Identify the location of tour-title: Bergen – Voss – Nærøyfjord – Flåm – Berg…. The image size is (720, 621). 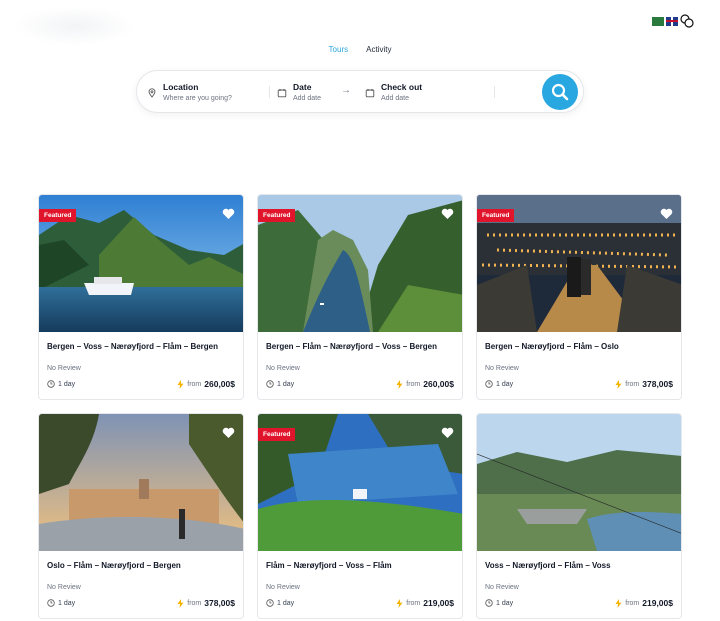
(132, 346).